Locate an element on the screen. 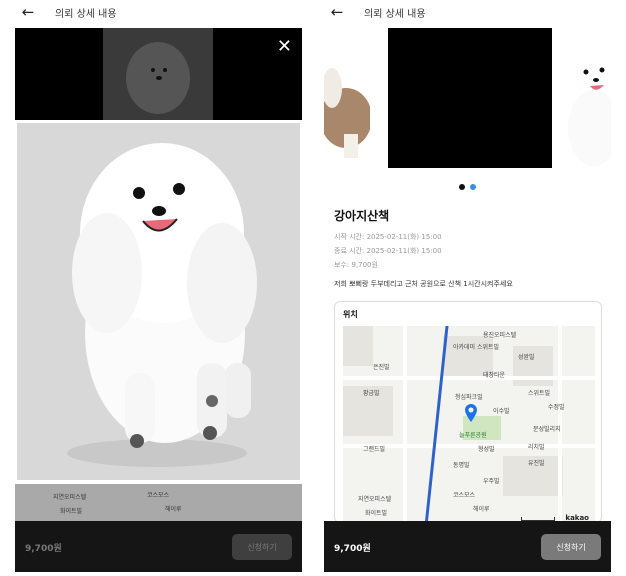 Image resolution: width=626 pixels, height=576 pixels. image-carousel is located at coordinates (467, 98).